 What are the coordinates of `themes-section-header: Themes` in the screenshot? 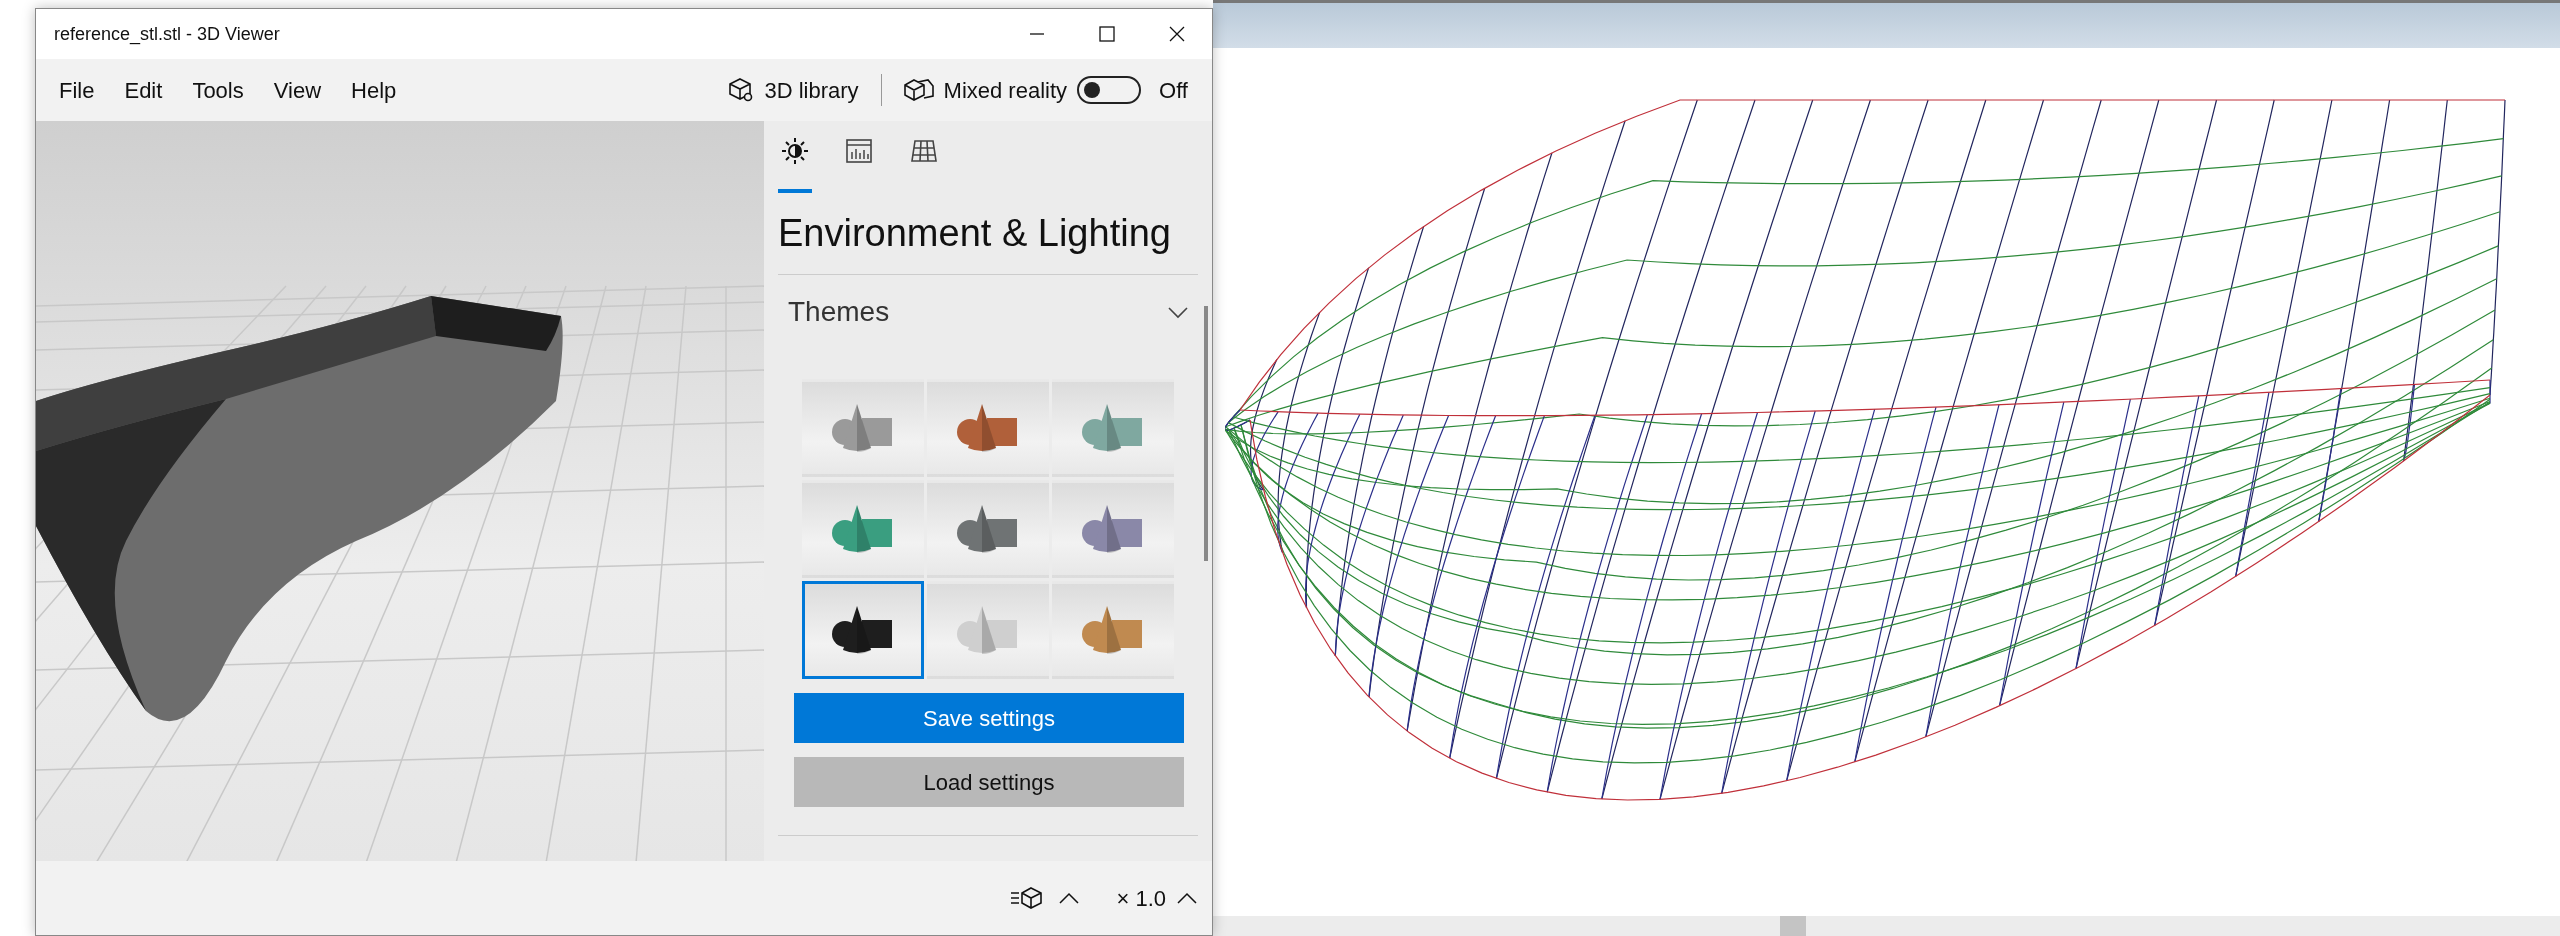 It's located at (988, 312).